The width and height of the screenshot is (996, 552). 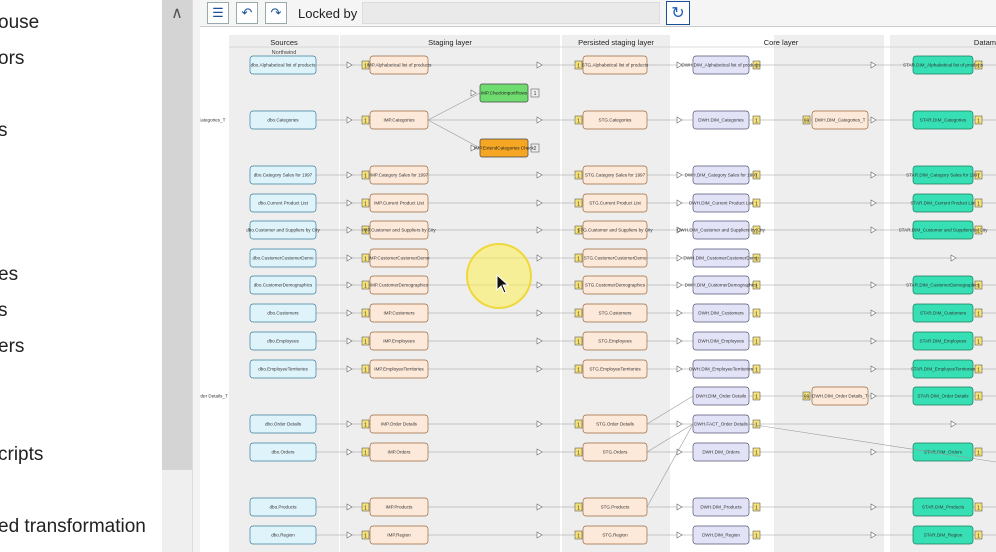 What do you see at coordinates (504, 93) in the screenshot?
I see `check-node: IMP.CheckImportRows` at bounding box center [504, 93].